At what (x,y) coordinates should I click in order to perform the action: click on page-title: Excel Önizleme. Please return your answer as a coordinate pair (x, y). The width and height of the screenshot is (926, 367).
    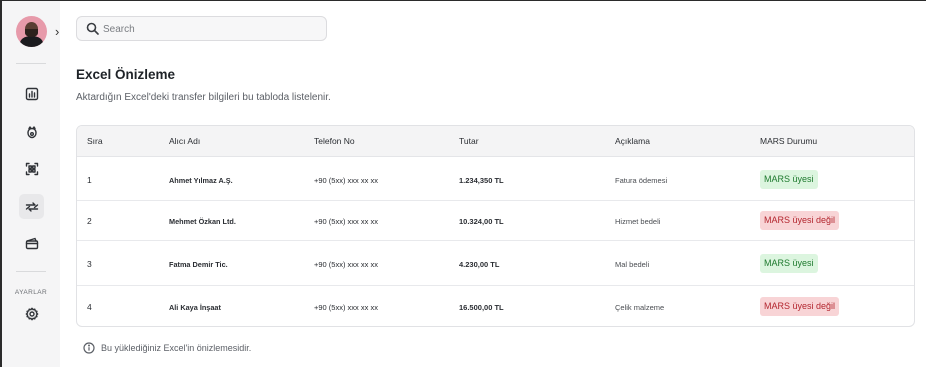
    Looking at the image, I should click on (126, 74).